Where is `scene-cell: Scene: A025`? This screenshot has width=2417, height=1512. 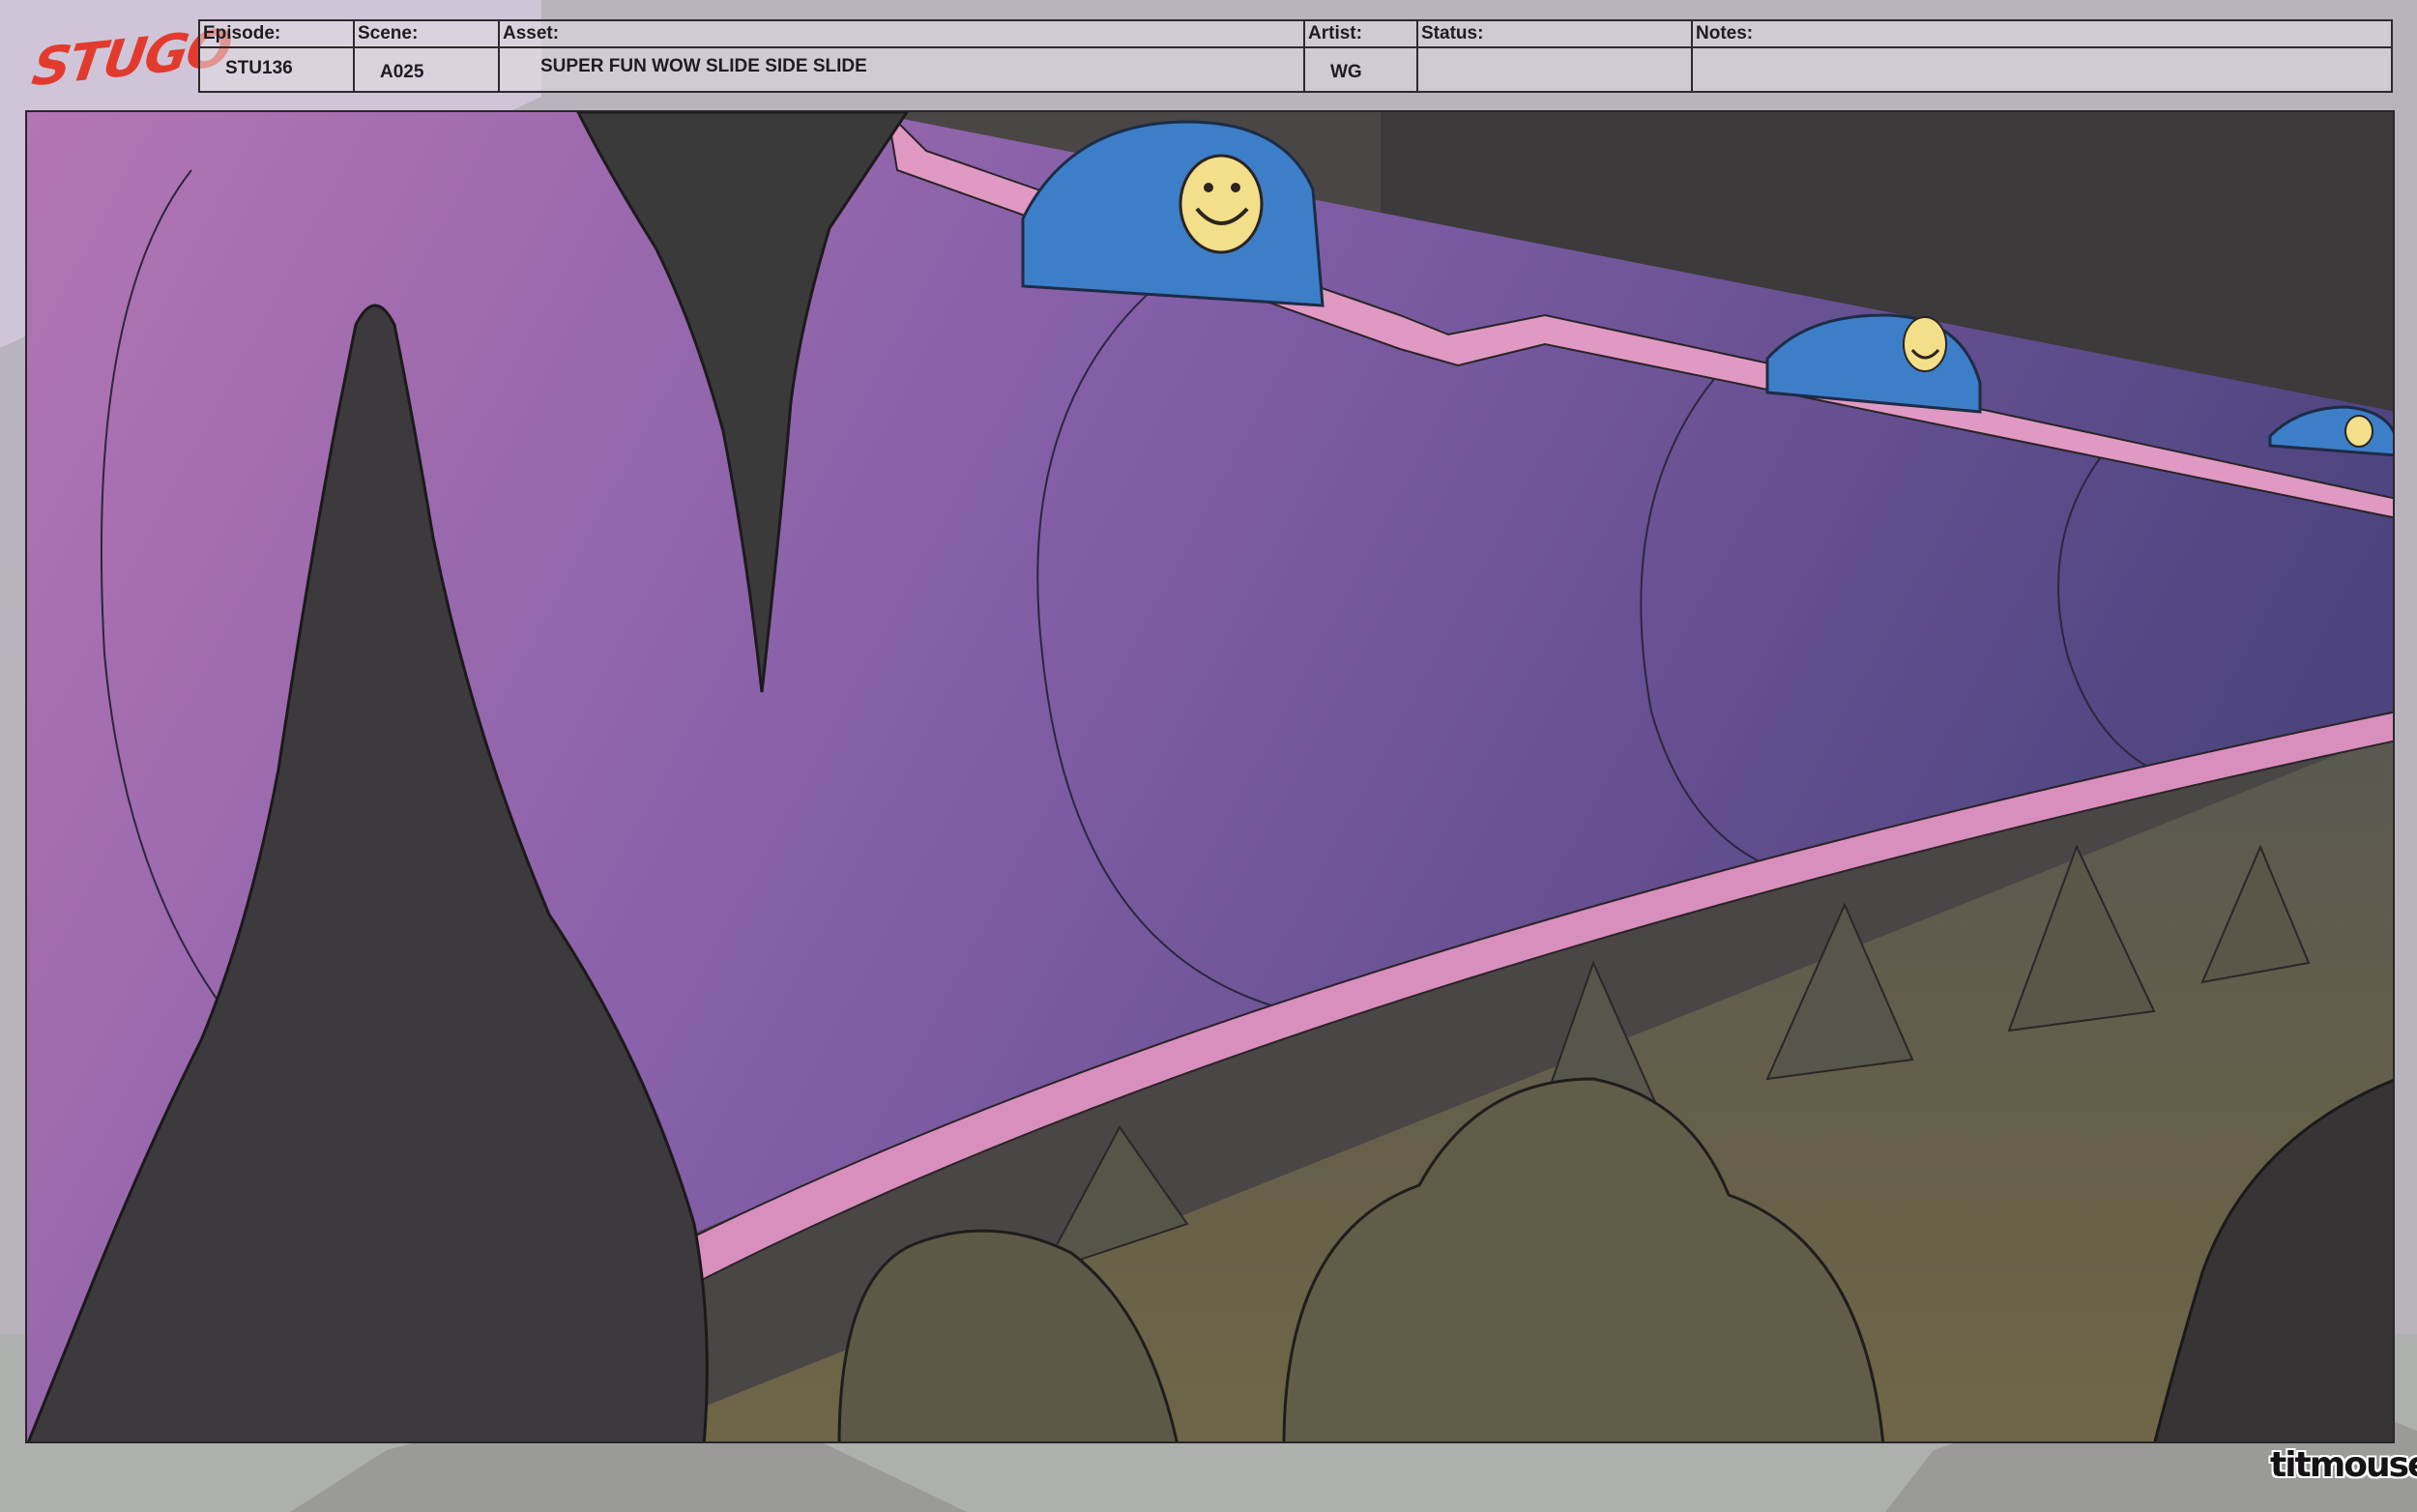
scene-cell: Scene: A025 is located at coordinates (427, 56).